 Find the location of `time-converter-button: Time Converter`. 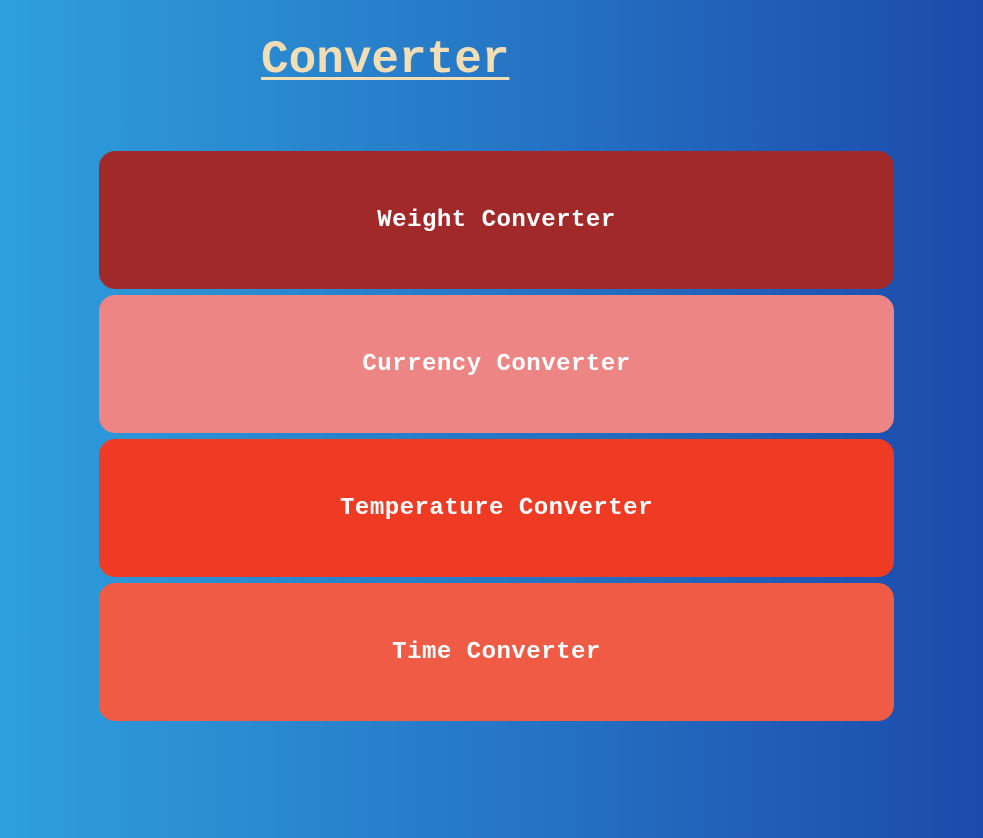

time-converter-button: Time Converter is located at coordinates (496, 652).